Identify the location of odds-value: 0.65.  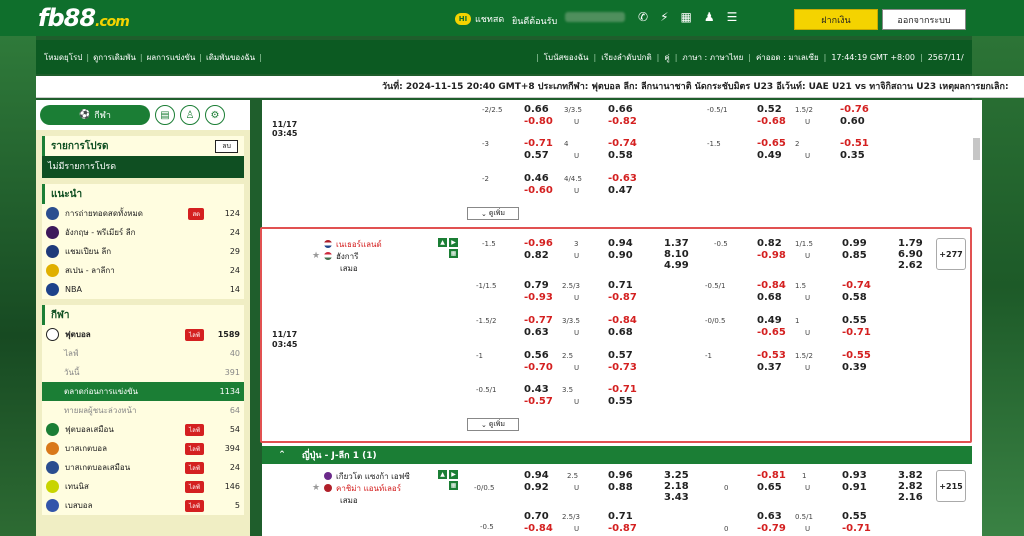
(769, 487).